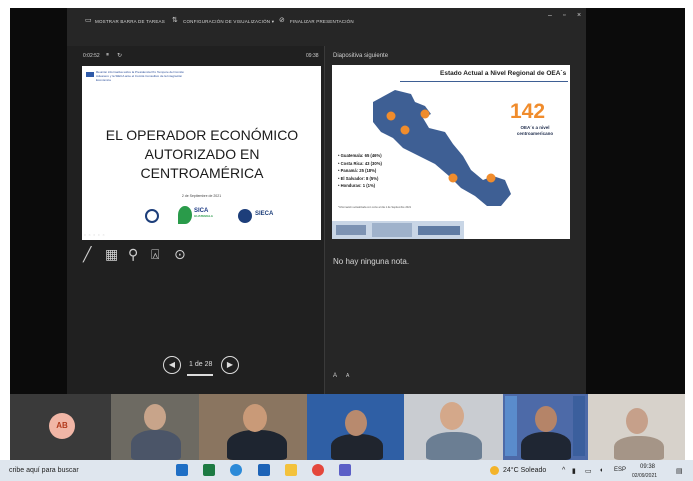 Image resolution: width=693 pixels, height=481 pixels. What do you see at coordinates (647, 467) in the screenshot?
I see `taskbar-time: 09:38` at bounding box center [647, 467].